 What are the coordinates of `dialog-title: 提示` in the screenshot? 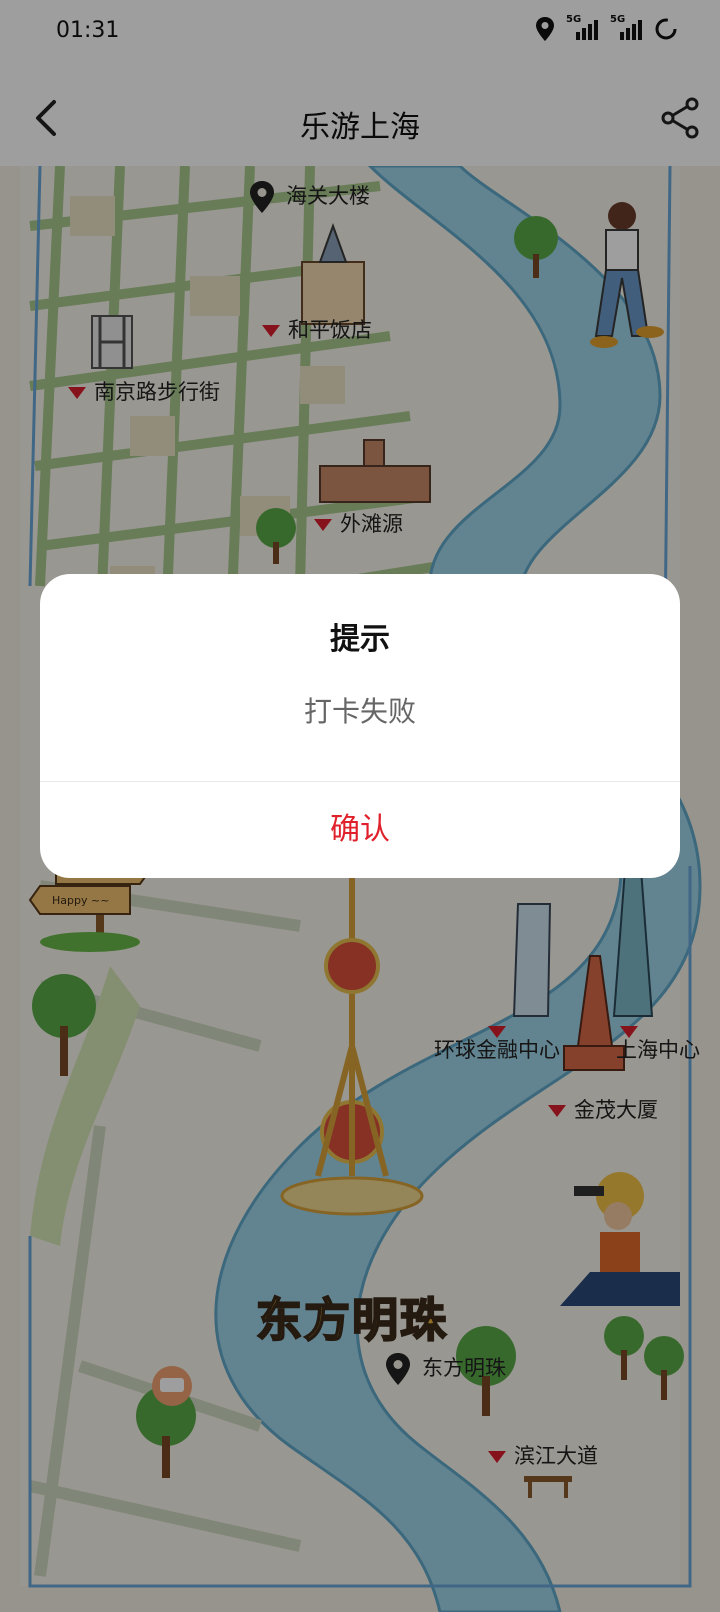 It's located at (360, 639).